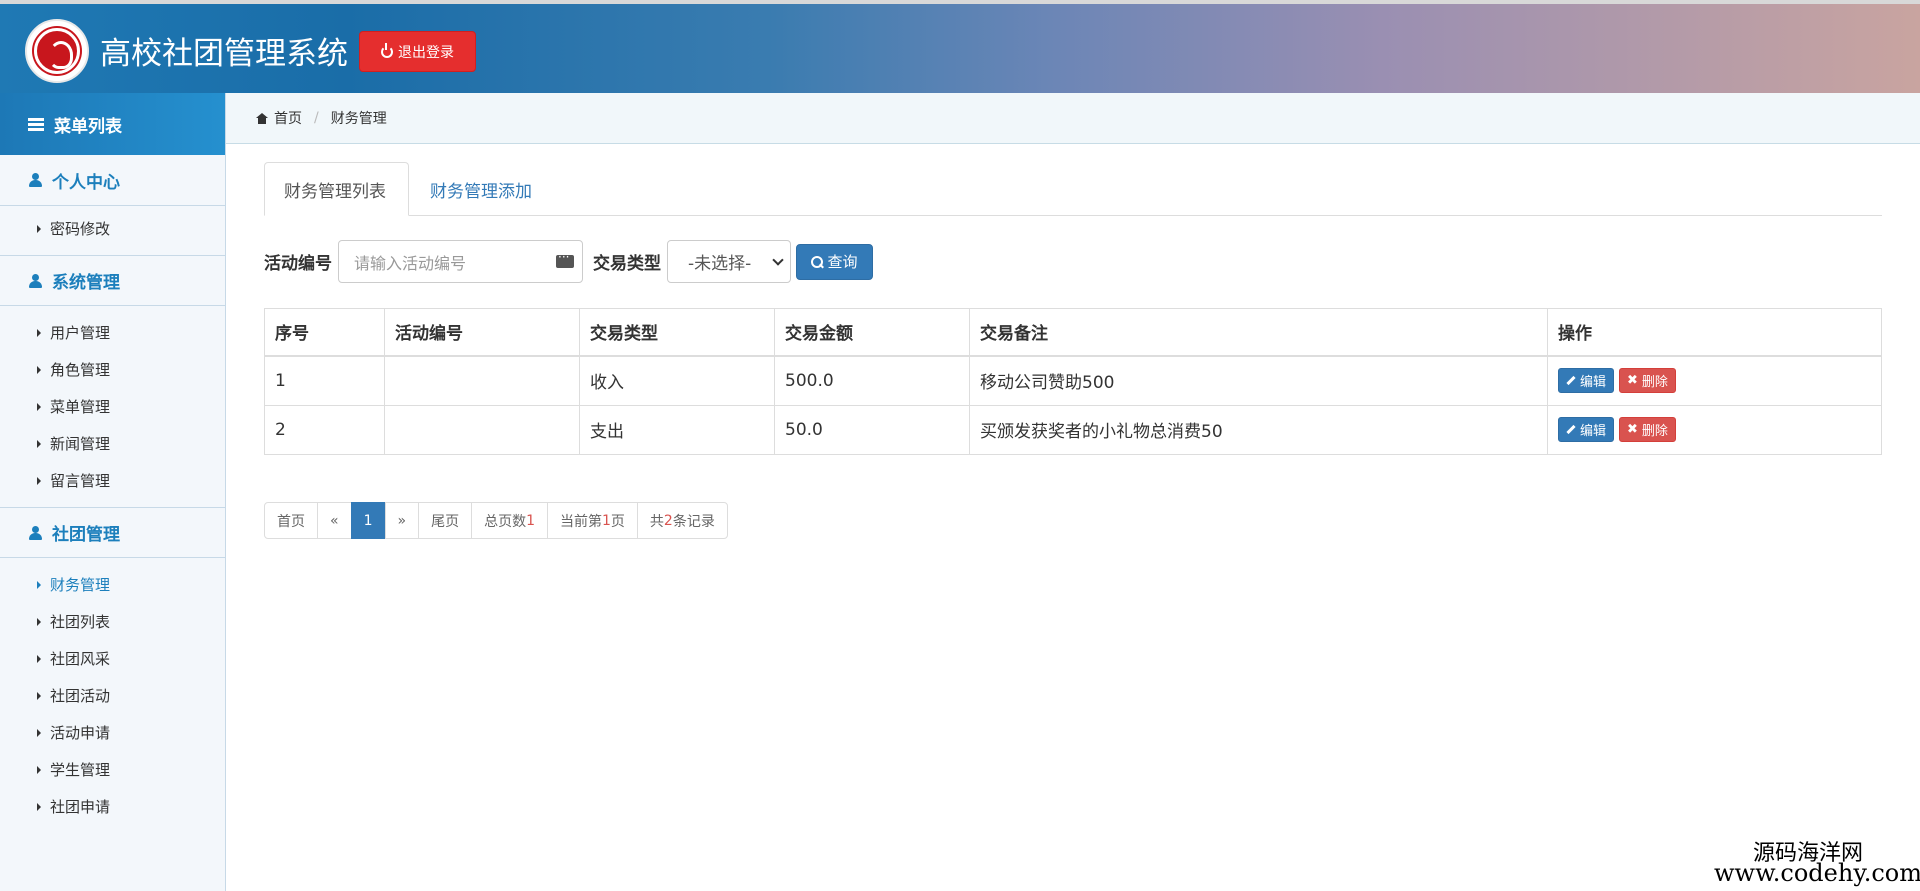  Describe the element at coordinates (358, 119) in the screenshot. I see `breadcrumb-current: 财务管理` at that location.